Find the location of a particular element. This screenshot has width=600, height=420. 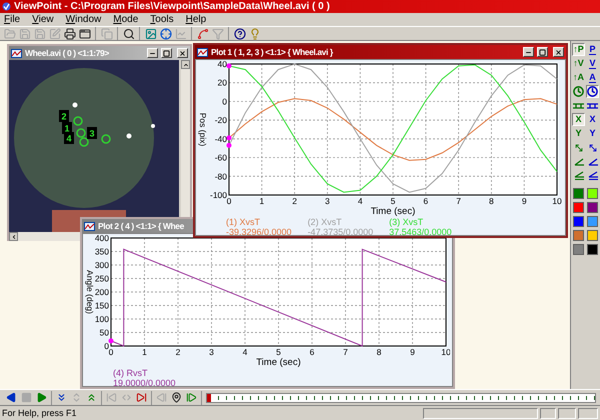

tick-label: 3 is located at coordinates (211, 352).